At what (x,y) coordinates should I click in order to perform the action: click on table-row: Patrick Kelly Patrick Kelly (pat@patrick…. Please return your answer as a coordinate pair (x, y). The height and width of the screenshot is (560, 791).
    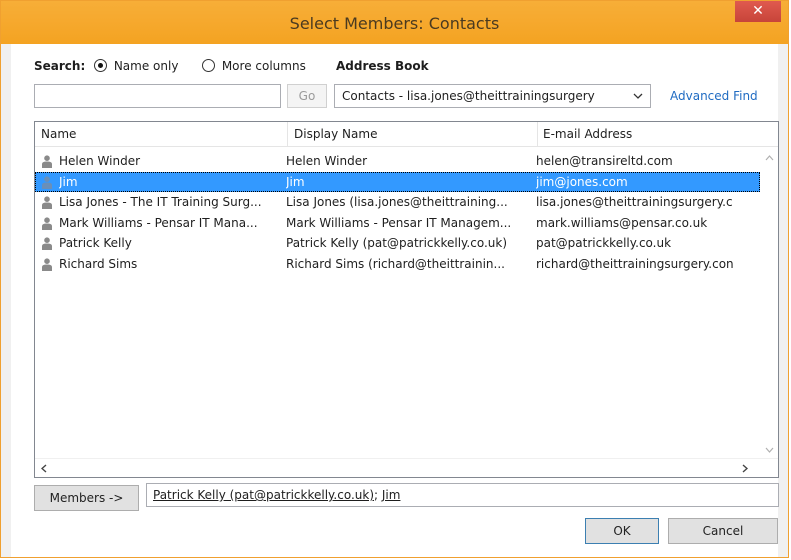
    Looking at the image, I should click on (397, 243).